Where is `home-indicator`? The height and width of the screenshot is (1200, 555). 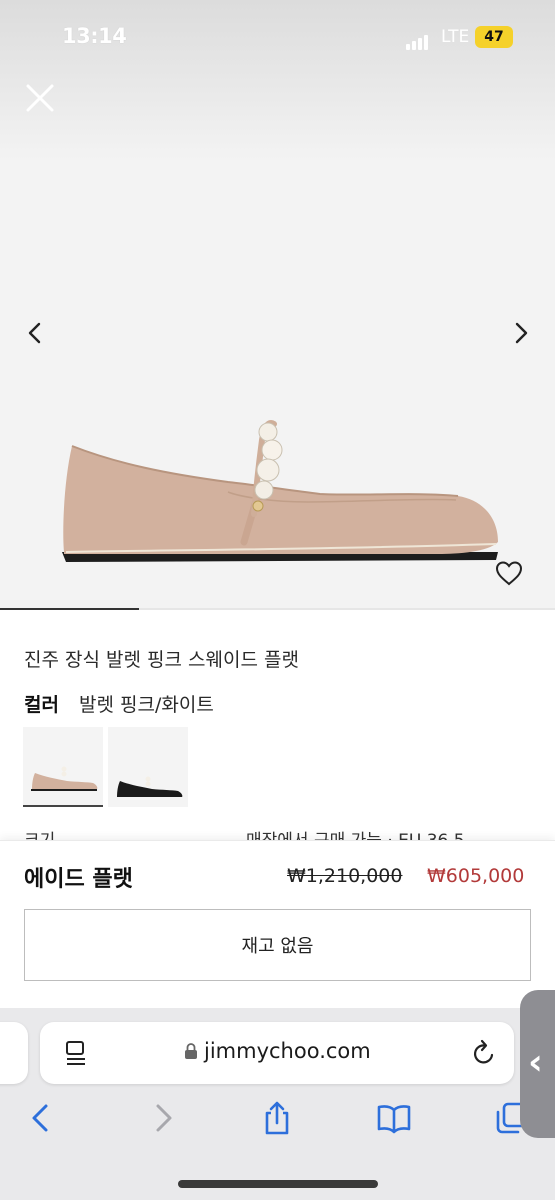 home-indicator is located at coordinates (278, 1184).